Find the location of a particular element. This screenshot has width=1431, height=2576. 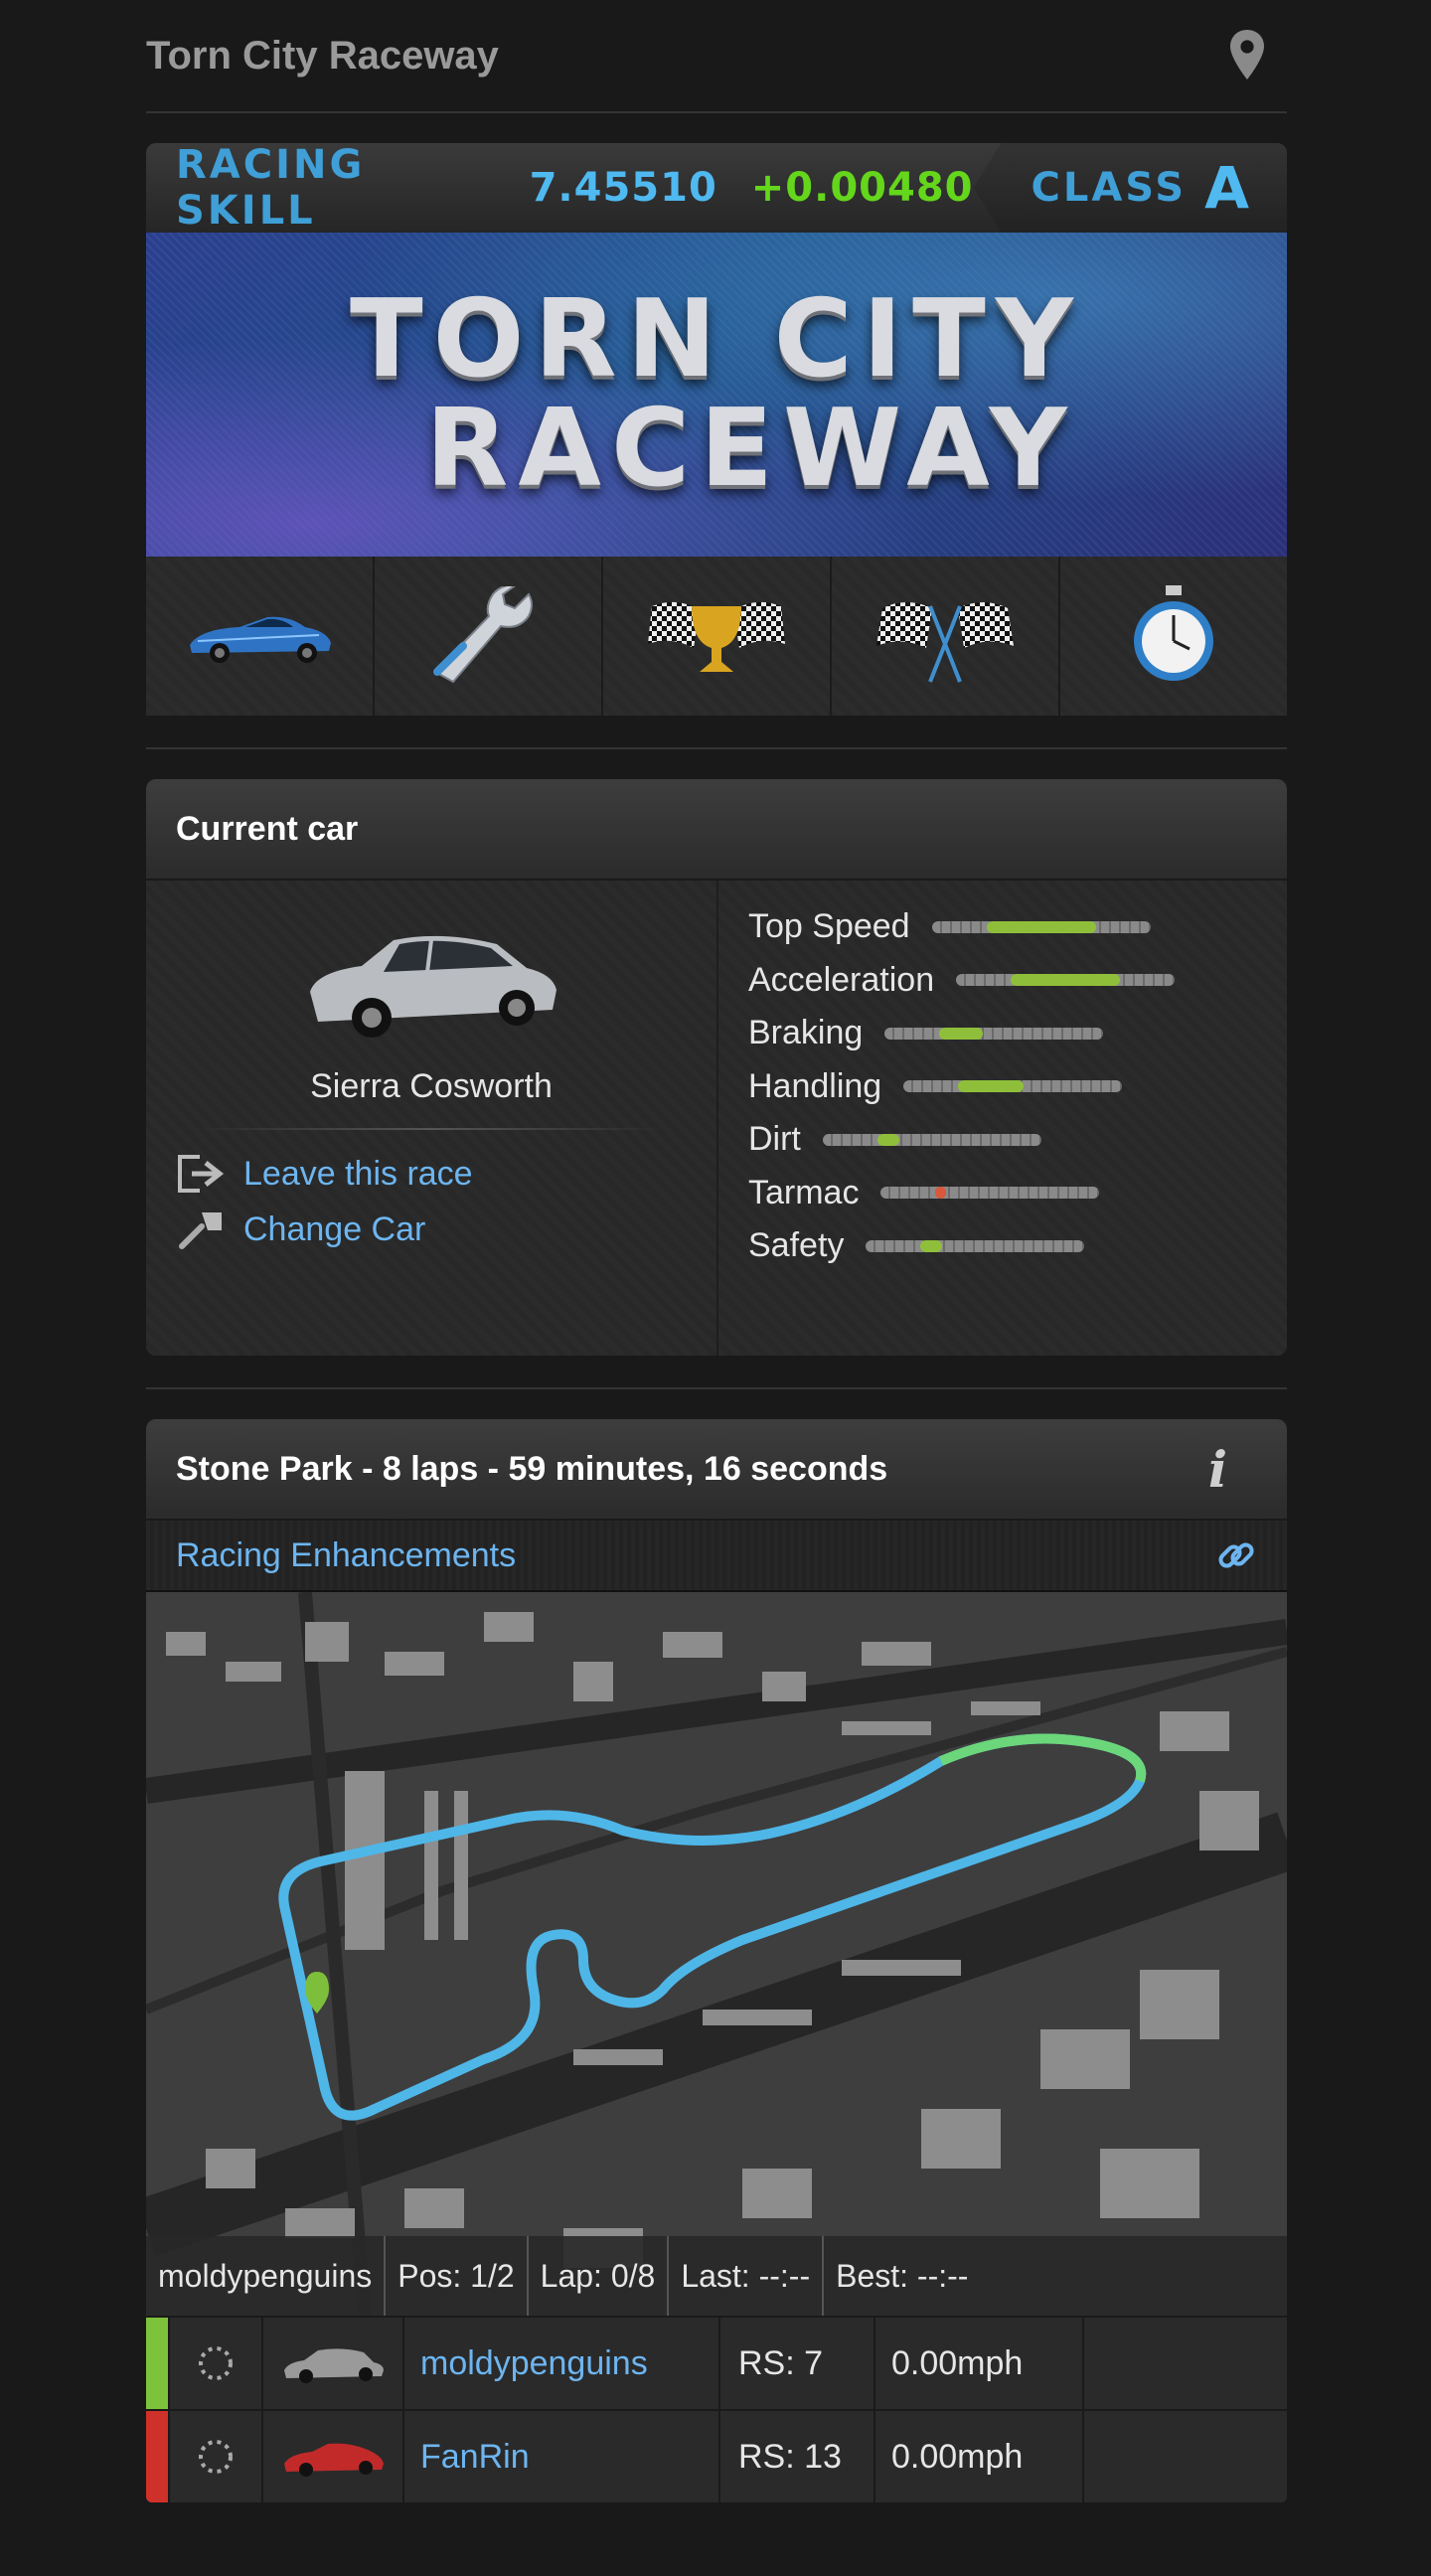

class-badge: CLASS A is located at coordinates (1130, 188).